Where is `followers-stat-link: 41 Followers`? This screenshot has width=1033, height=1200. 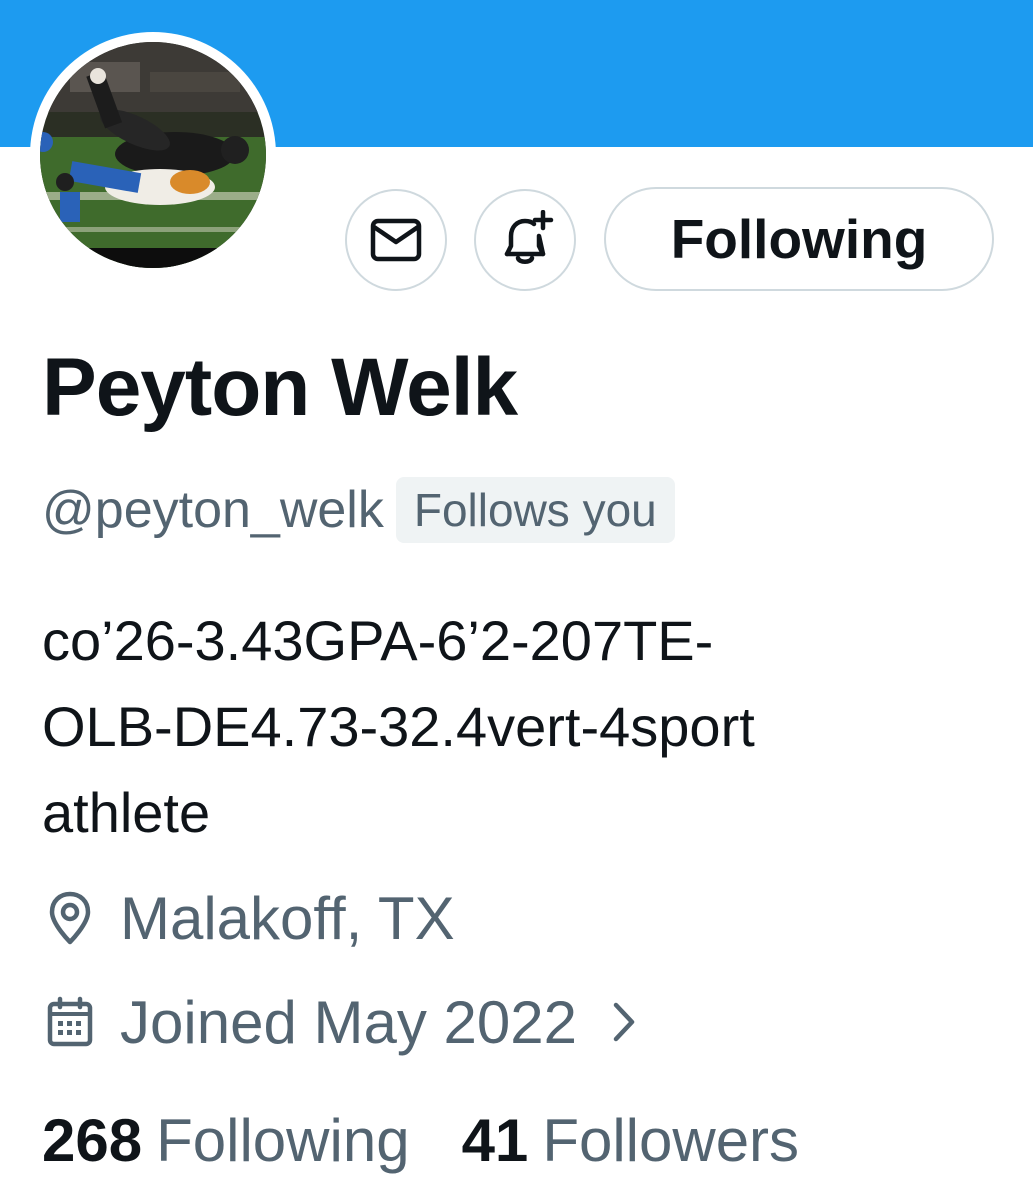
followers-stat-link: 41 Followers is located at coordinates (630, 1140).